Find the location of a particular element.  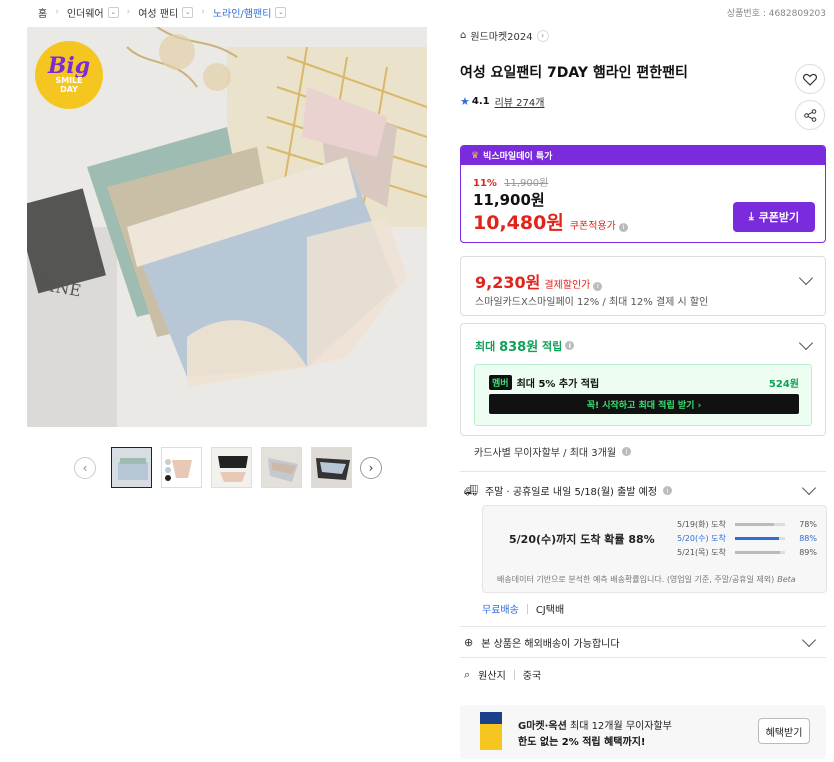

shipping-headline-text: 주말 · 공휴일로 내일 5/18(월) 출발 예정 is located at coordinates (571, 492).